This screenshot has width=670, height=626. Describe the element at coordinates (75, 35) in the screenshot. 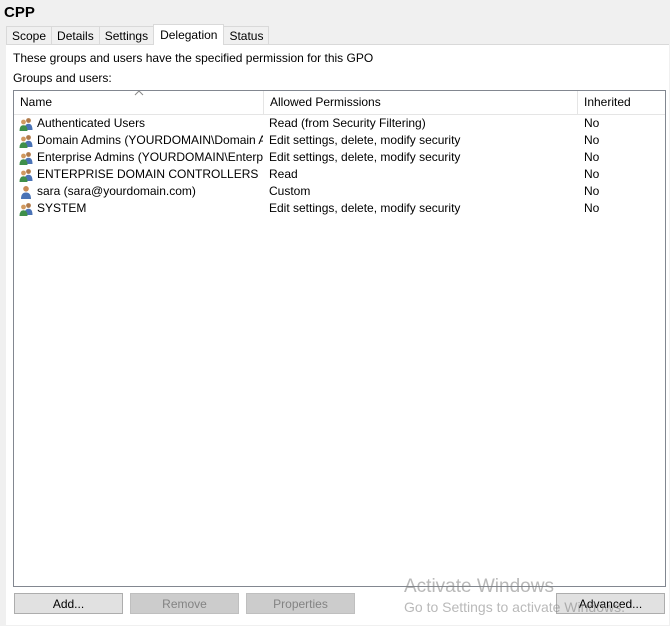

I see `tab-details: Details` at that location.